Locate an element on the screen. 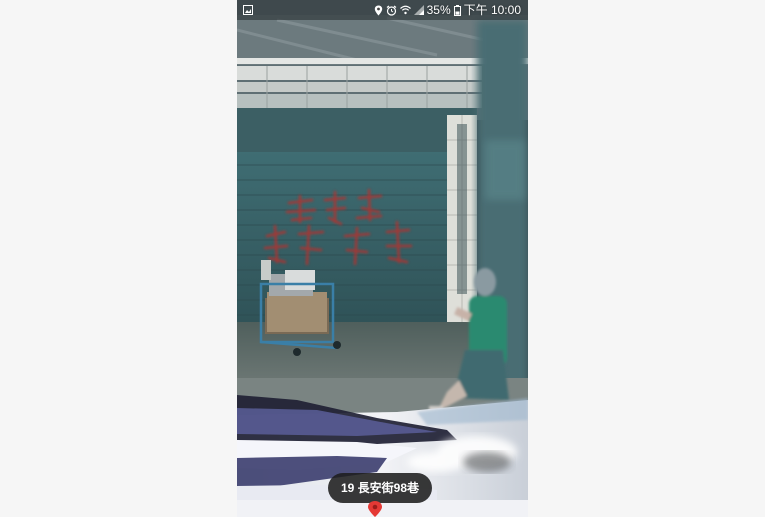 The width and height of the screenshot is (765, 517). wifi-icon is located at coordinates (405, 10).